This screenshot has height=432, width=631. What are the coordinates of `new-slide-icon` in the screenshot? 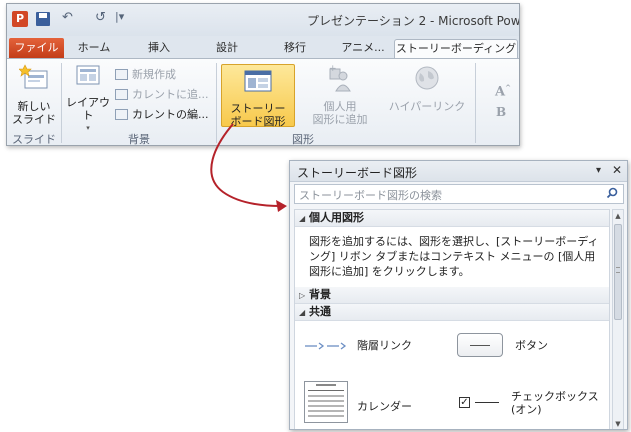 It's located at (33, 76).